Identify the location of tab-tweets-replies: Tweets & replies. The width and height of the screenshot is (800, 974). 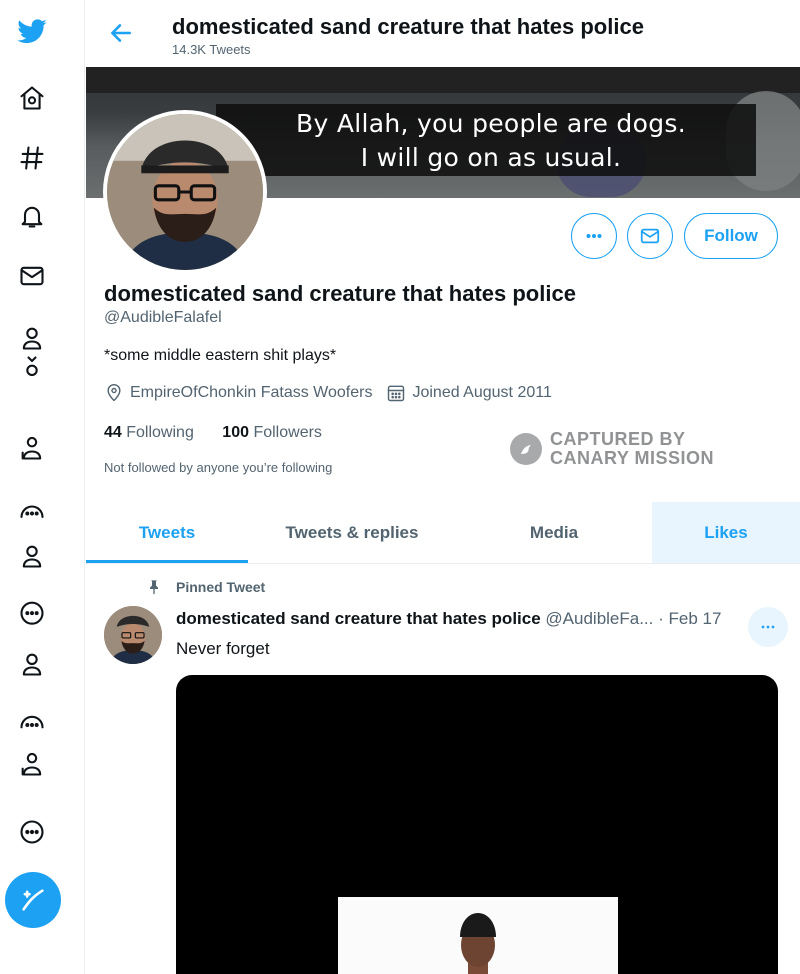
(352, 532).